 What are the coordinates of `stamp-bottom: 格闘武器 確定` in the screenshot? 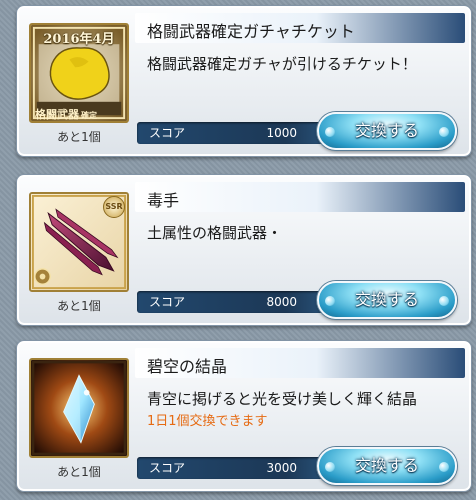 It's located at (66, 113).